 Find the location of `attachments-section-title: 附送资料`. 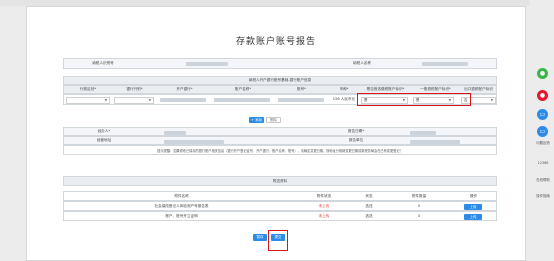

attachments-section-title: 附送资料 is located at coordinates (280, 180).